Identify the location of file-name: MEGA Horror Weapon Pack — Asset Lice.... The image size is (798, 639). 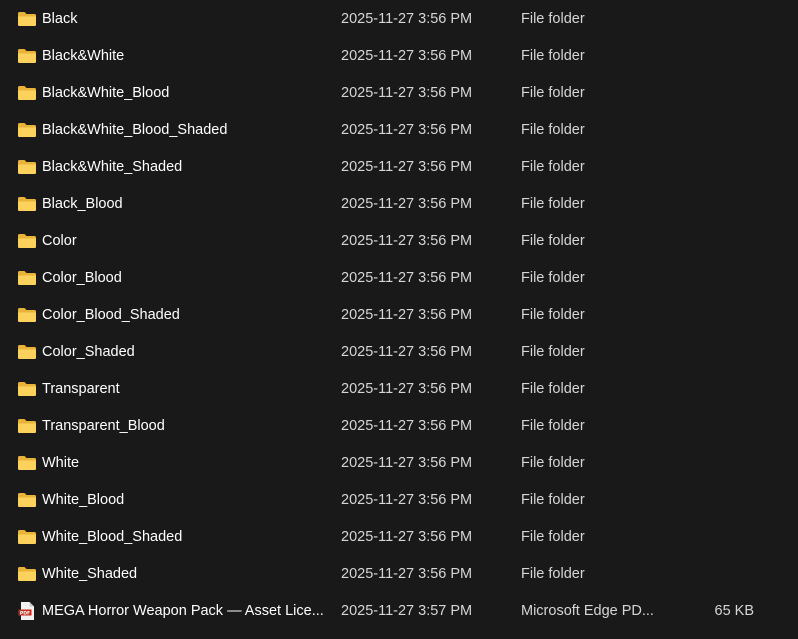
(183, 611).